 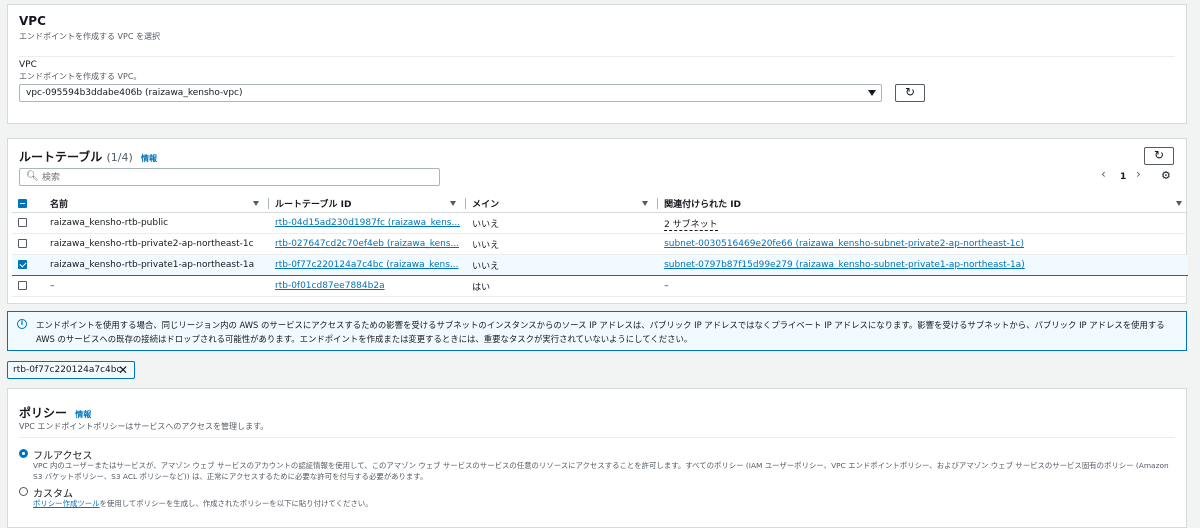 I want to click on next-page-button: ›, so click(x=1138, y=174).